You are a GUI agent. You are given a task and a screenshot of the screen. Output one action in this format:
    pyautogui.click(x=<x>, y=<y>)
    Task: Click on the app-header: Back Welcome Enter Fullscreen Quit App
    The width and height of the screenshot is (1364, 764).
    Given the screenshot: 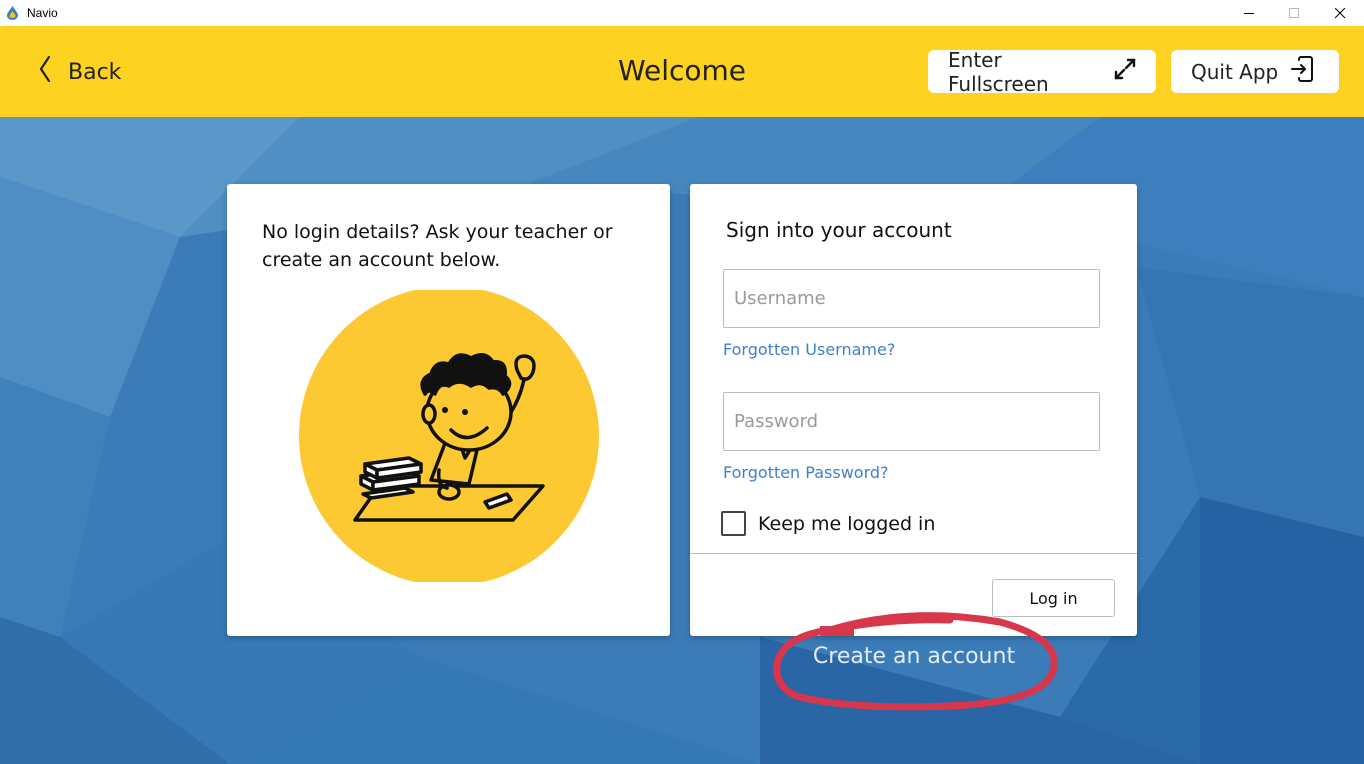 What is the action you would take?
    pyautogui.click(x=682, y=71)
    